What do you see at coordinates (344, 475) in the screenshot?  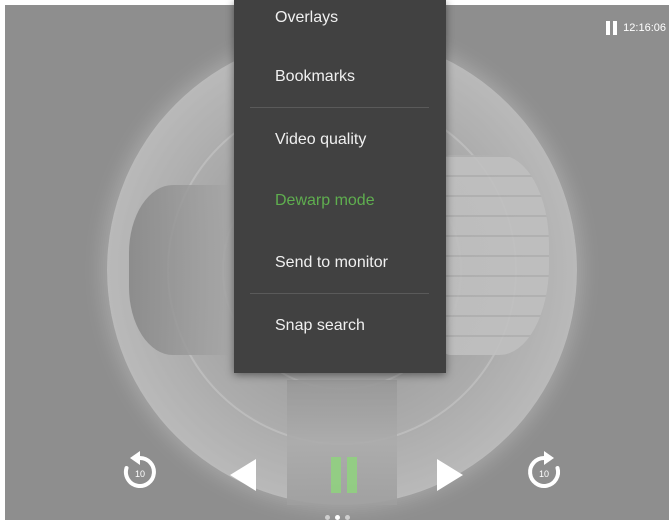 I see `play-indicator-icon` at bounding box center [344, 475].